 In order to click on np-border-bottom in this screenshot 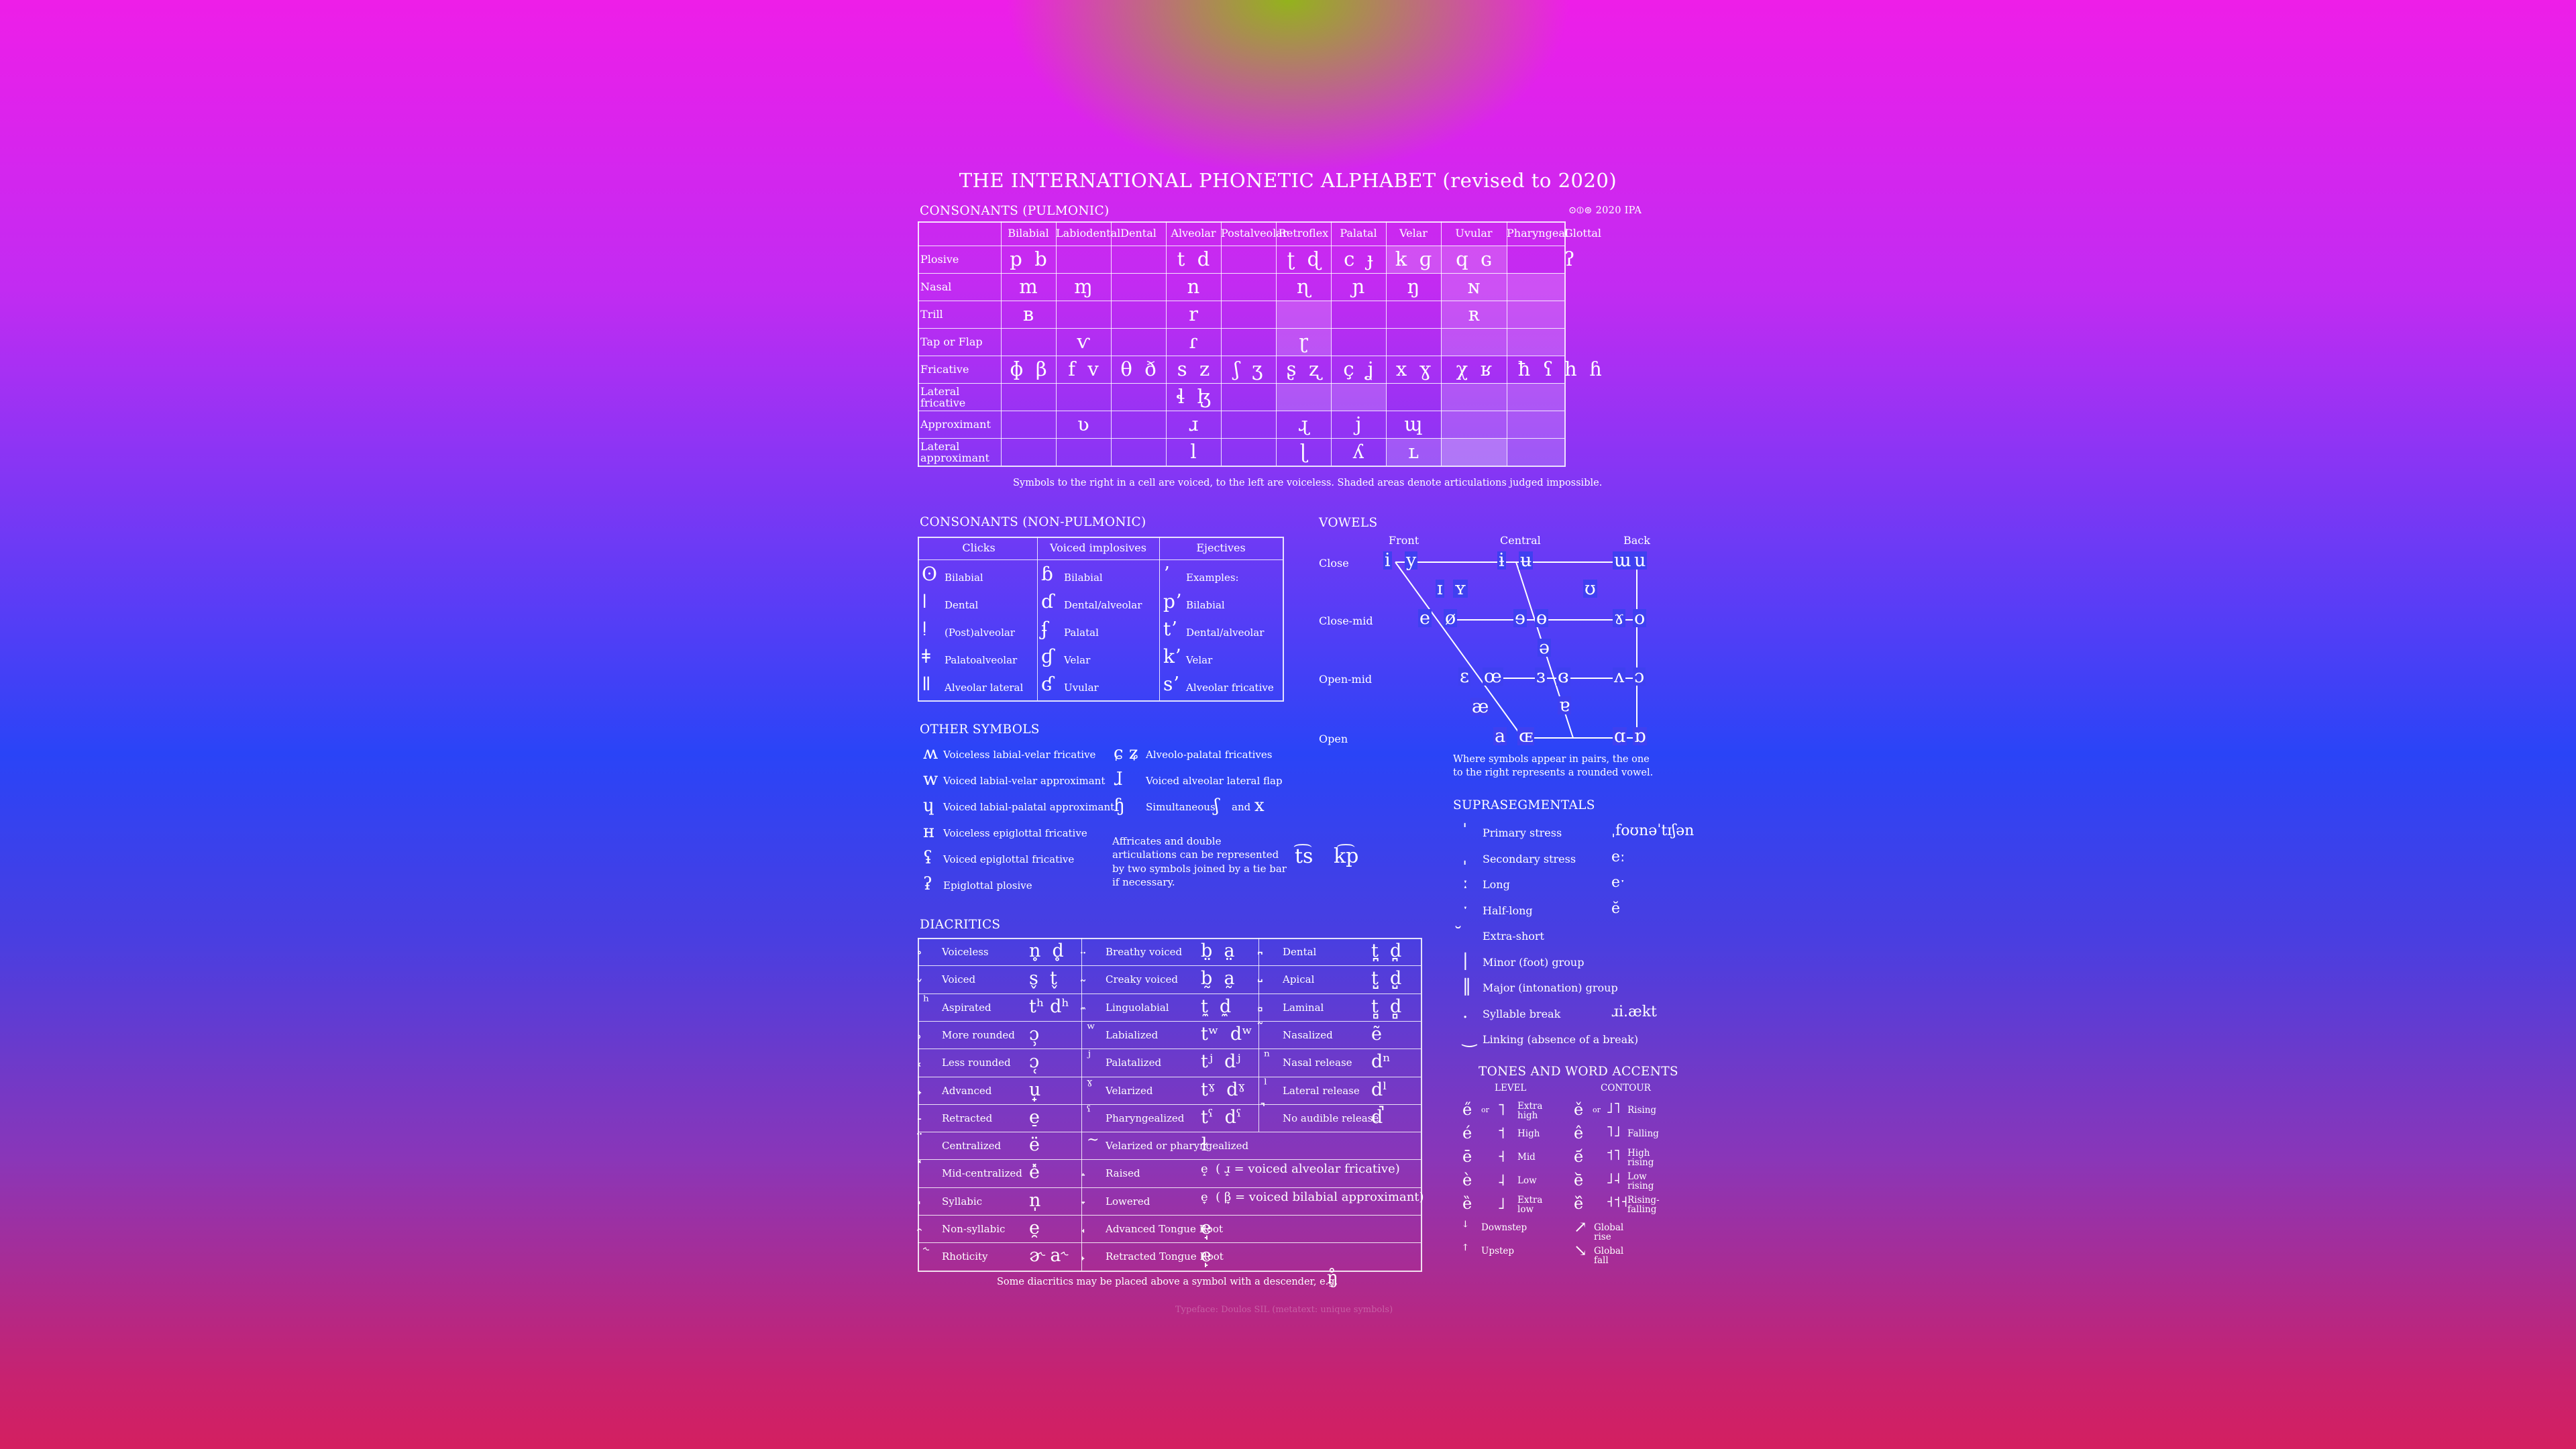, I will do `click(1100, 701)`.